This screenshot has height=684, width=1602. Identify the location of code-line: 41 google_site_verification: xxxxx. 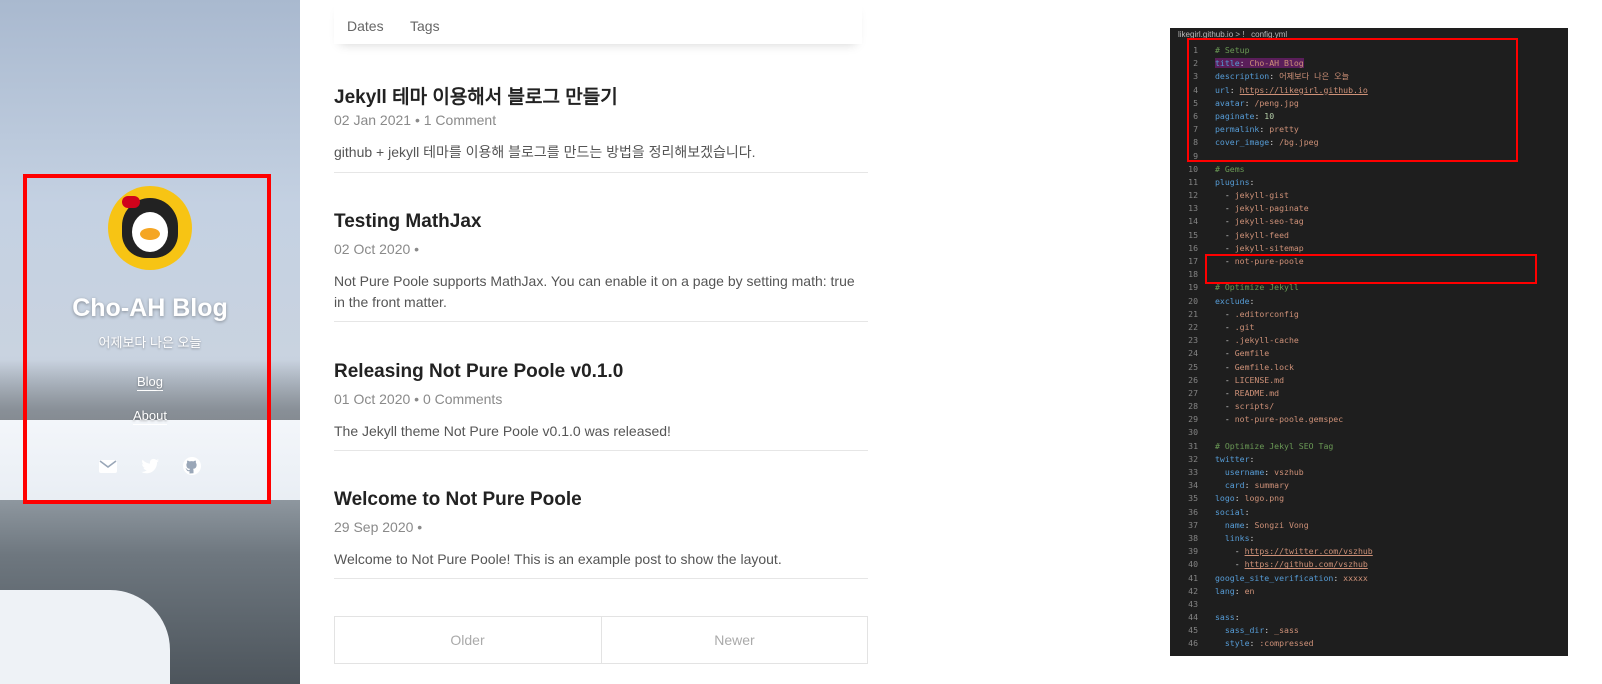
(1369, 578).